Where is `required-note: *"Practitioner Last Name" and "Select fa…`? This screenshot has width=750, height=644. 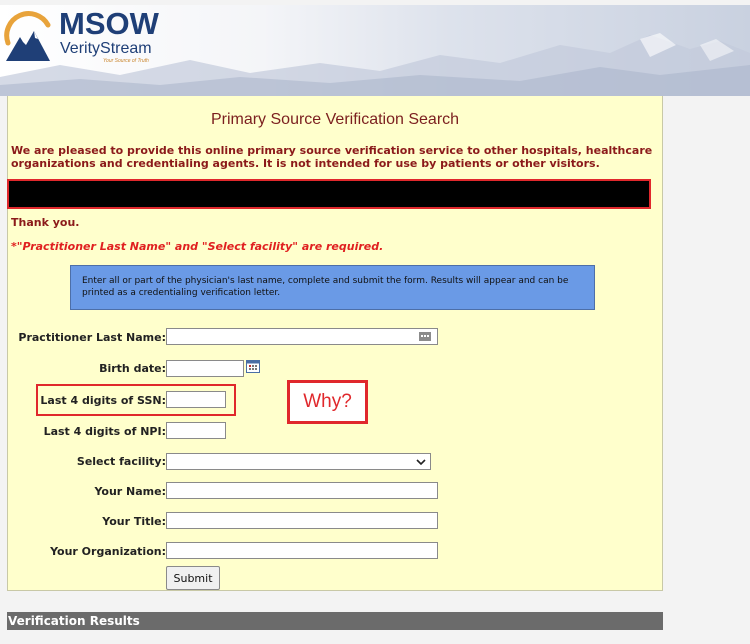 required-note: *"Practitioner Last Name" and "Select fa… is located at coordinates (197, 246).